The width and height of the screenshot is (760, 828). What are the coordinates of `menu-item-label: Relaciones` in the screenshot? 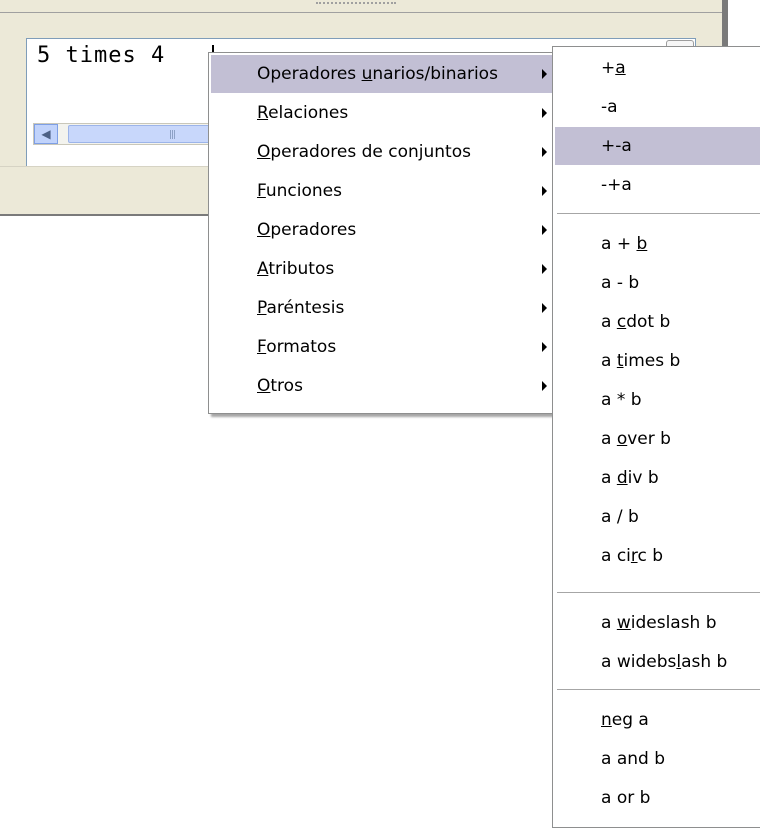 It's located at (303, 113).